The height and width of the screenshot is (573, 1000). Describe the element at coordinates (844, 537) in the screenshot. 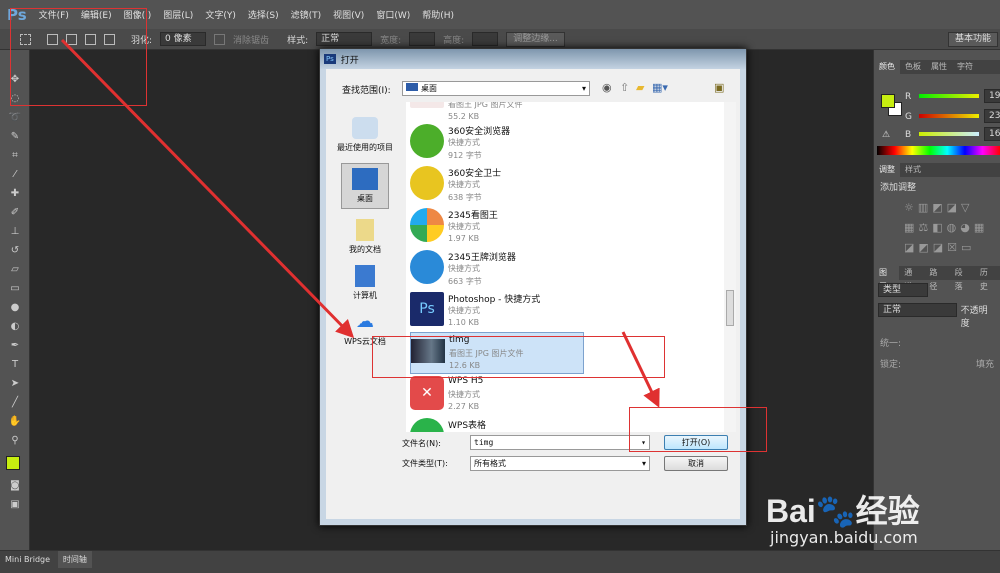

I see `baidu-watermark-url: jingyan.baidu.com` at that location.